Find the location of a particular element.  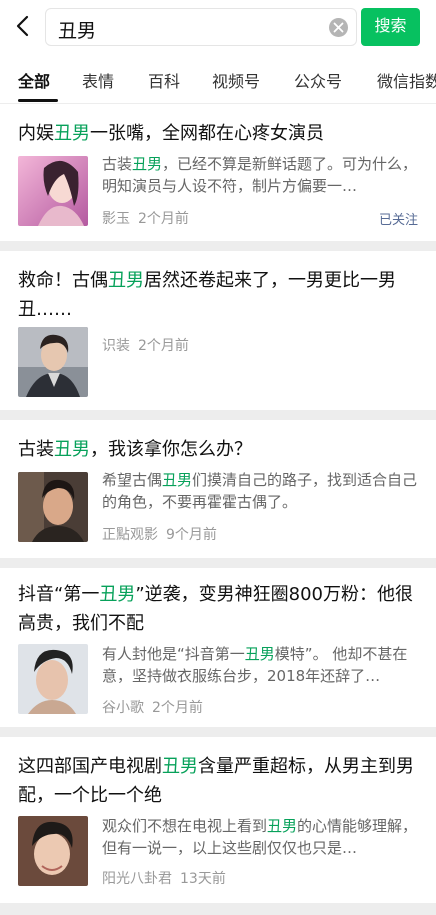

result-title: 古装丑男，我该拿你怎么办？ is located at coordinates (218, 449).